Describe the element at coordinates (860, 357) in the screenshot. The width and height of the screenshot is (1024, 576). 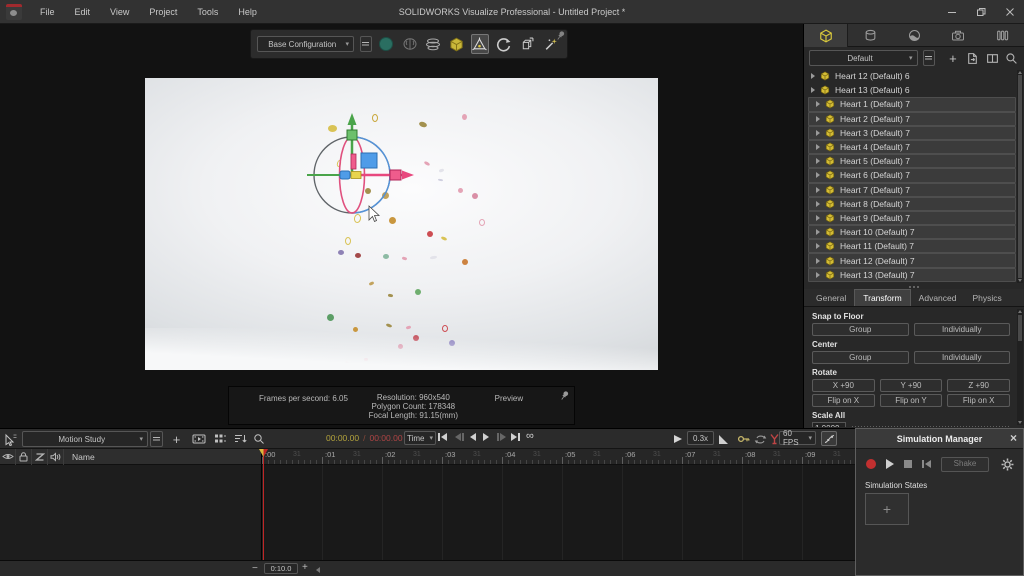
I see `transform-button: Group` at that location.